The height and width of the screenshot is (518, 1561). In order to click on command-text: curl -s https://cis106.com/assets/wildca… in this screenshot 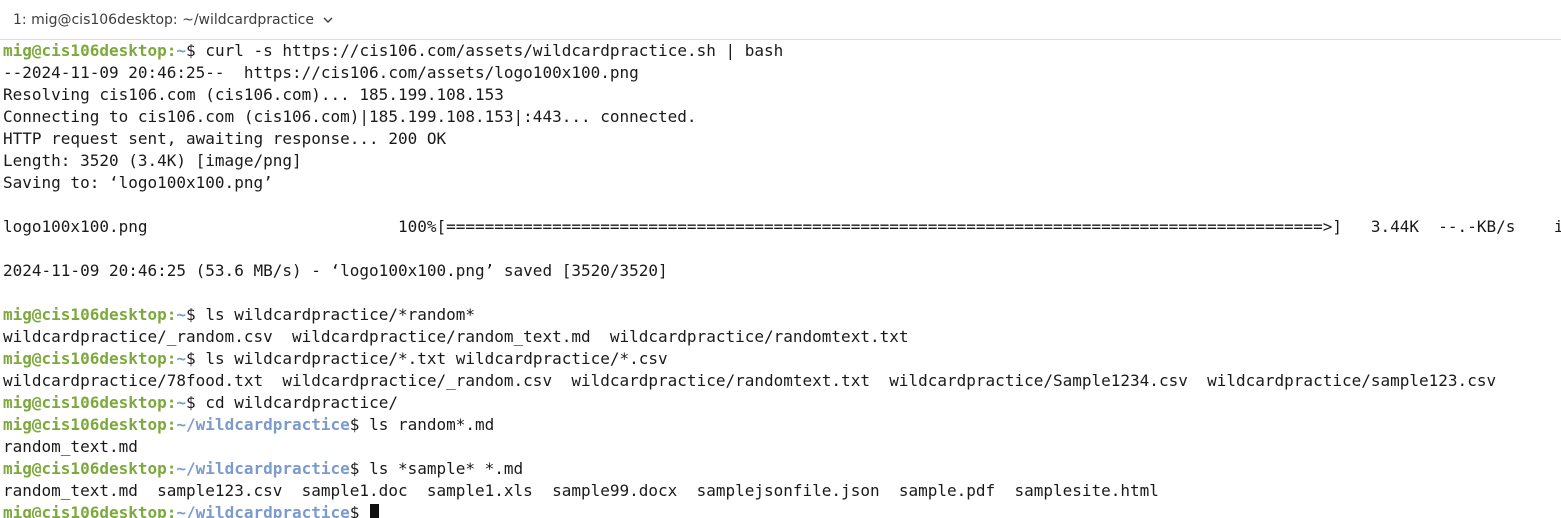, I will do `click(494, 50)`.